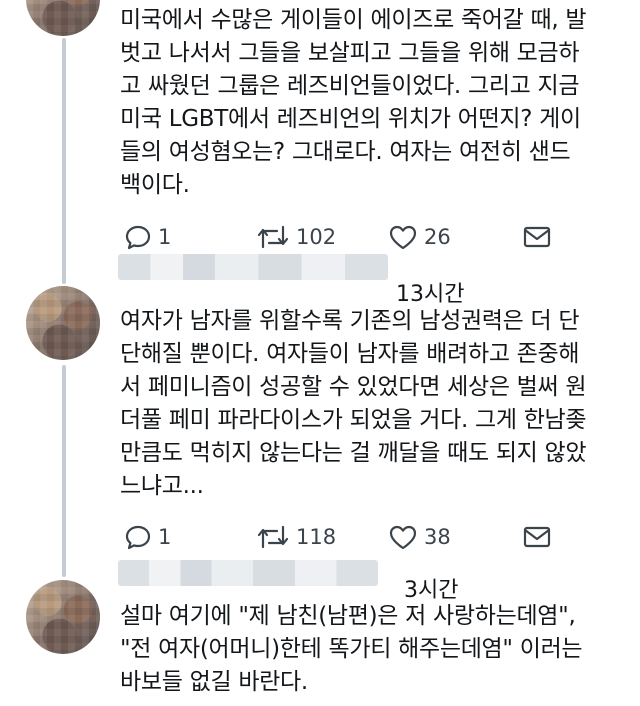  Describe the element at coordinates (419, 237) in the screenshot. I see `like-button: 26` at that location.